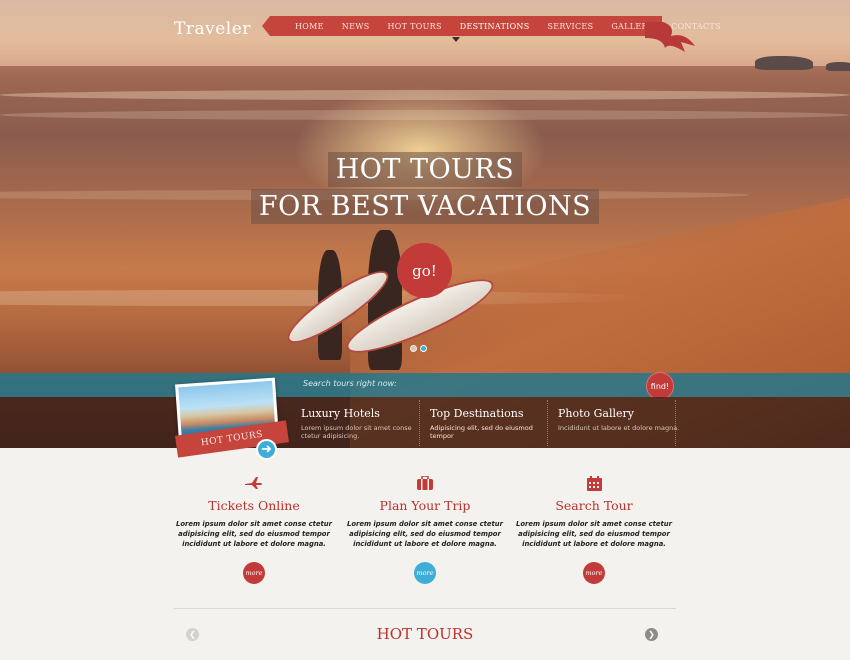  I want to click on section-divider, so click(425, 608).